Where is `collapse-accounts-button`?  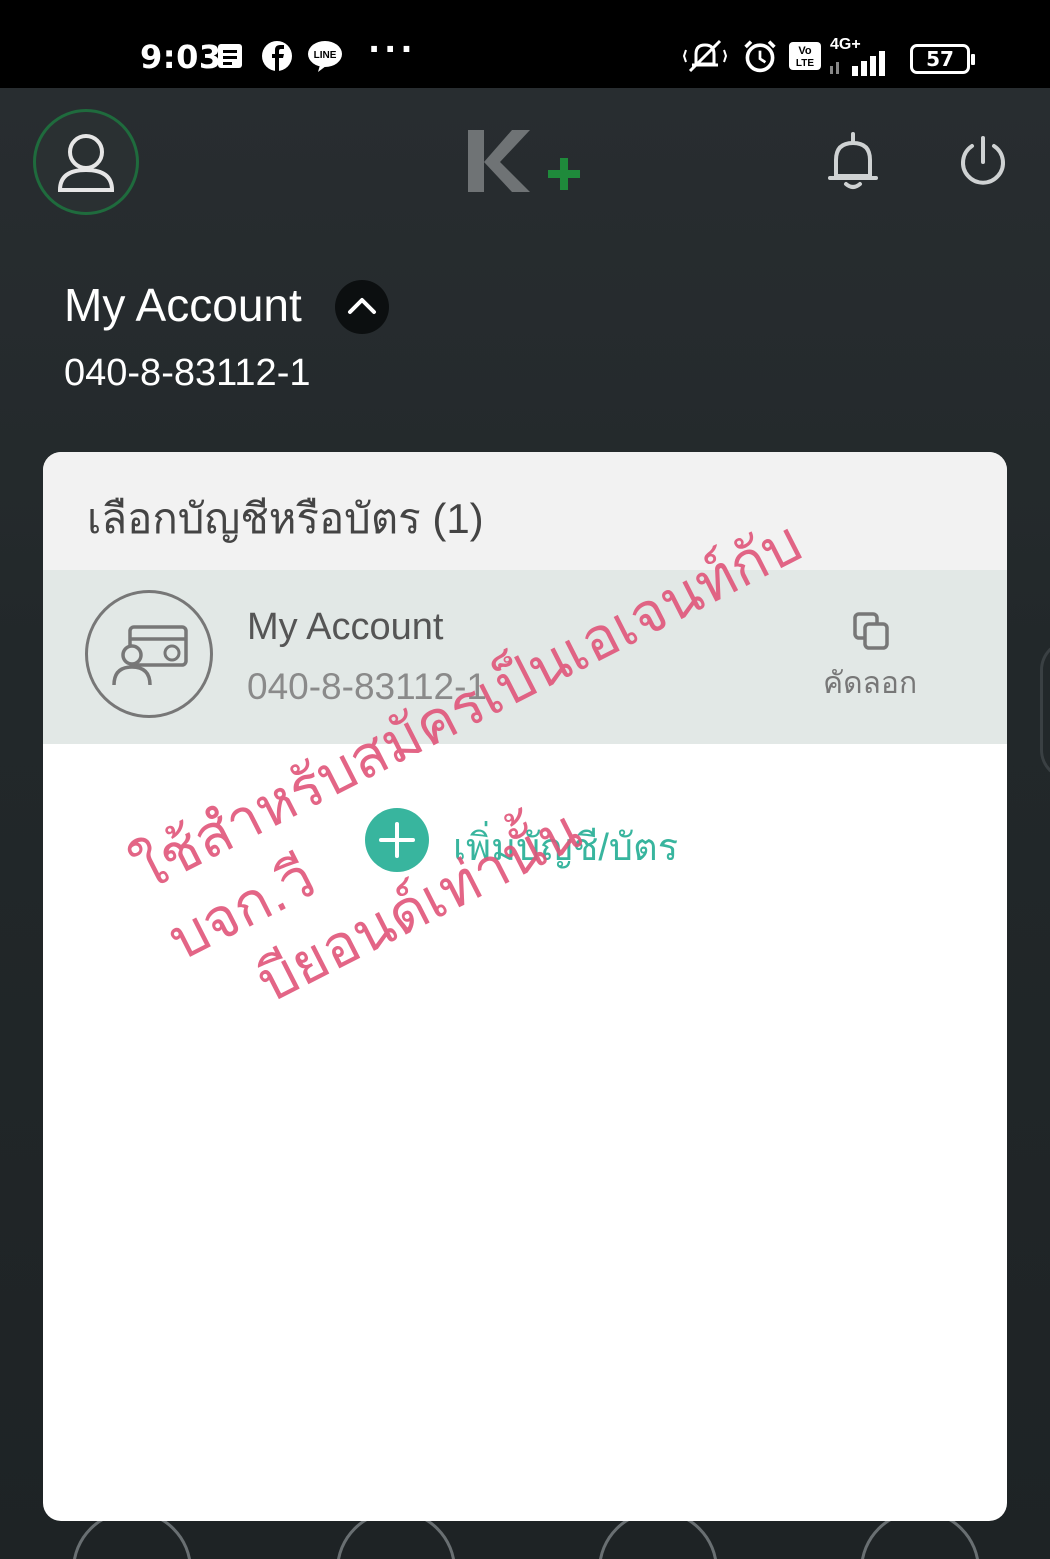 collapse-accounts-button is located at coordinates (362, 307).